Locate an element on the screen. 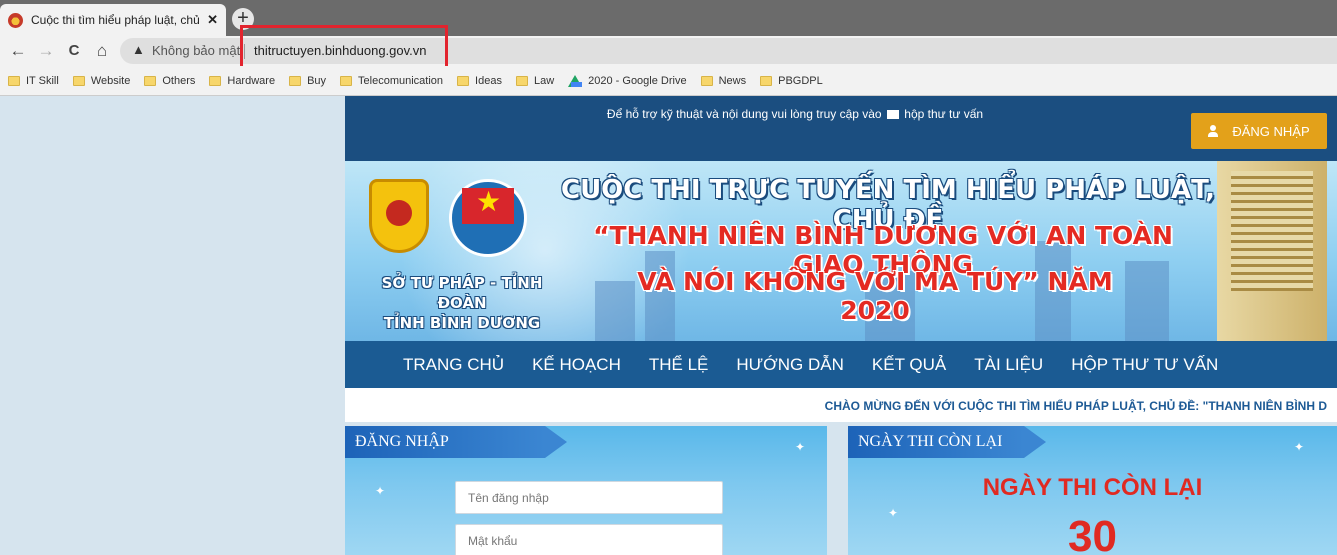 Image resolution: width=1337 pixels, height=555 pixels. user-icon is located at coordinates (1213, 131).